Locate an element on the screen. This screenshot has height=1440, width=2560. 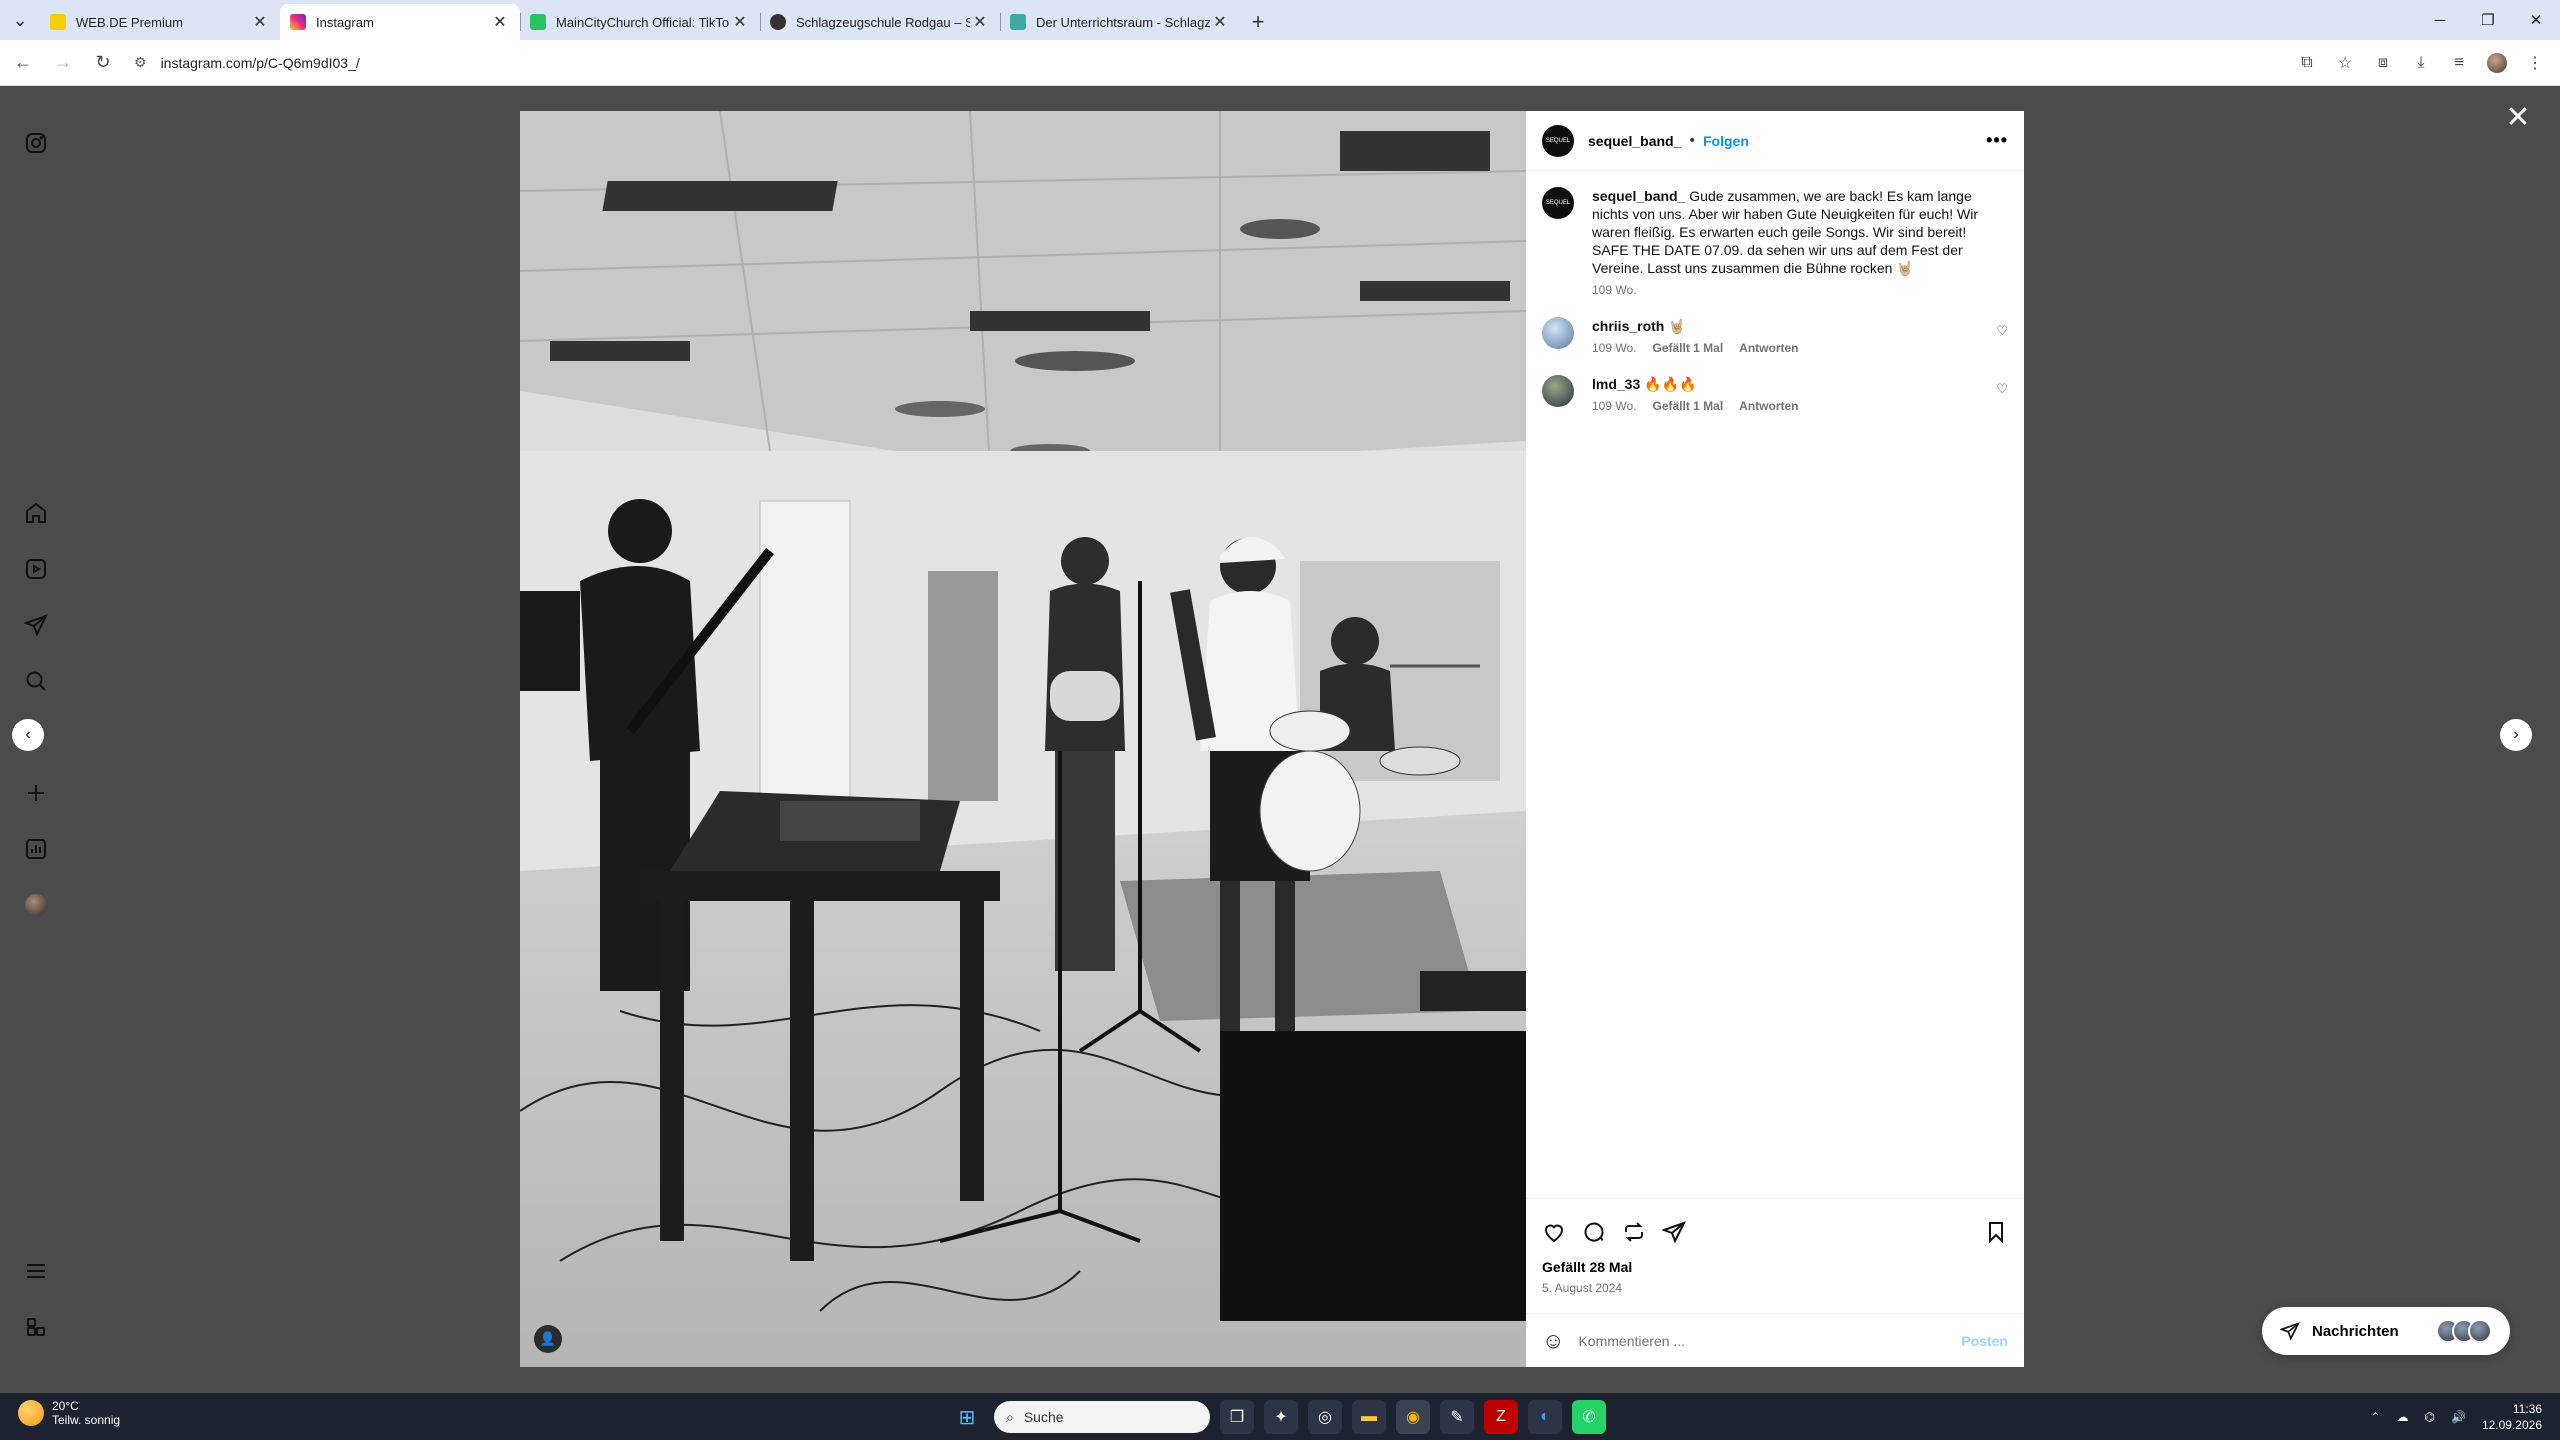
back-icon: ← is located at coordinates (23, 63).